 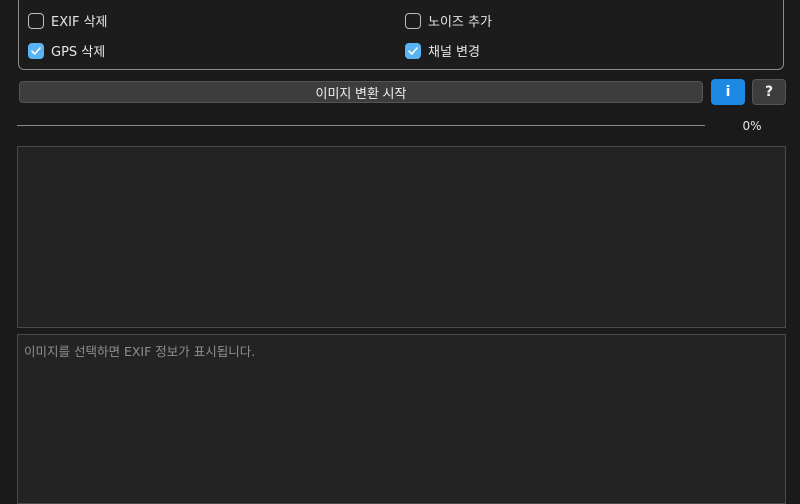 I want to click on exif-remove-checkbox: EXIF 삭제, so click(x=67, y=20).